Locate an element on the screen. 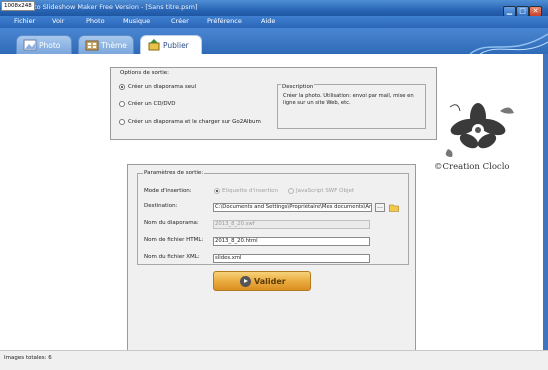 The image size is (548, 370). menu-fichier: Fichier is located at coordinates (24, 21).